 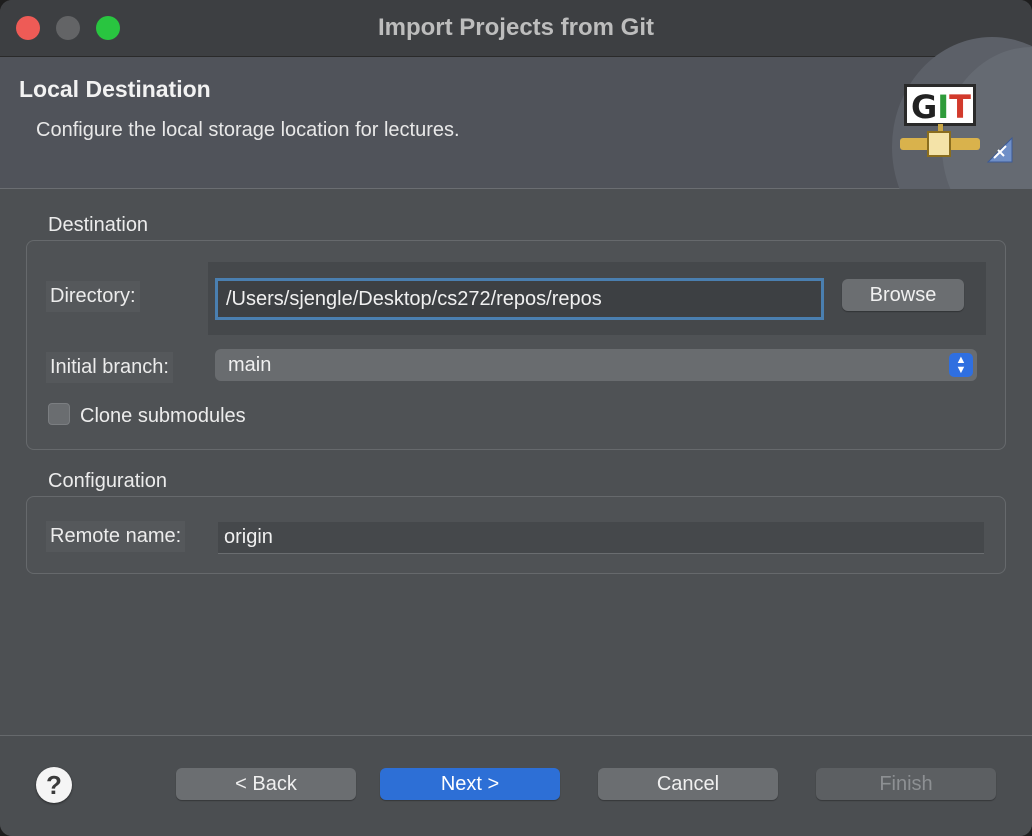 What do you see at coordinates (924, 107) in the screenshot?
I see `logo-letter: G` at bounding box center [924, 107].